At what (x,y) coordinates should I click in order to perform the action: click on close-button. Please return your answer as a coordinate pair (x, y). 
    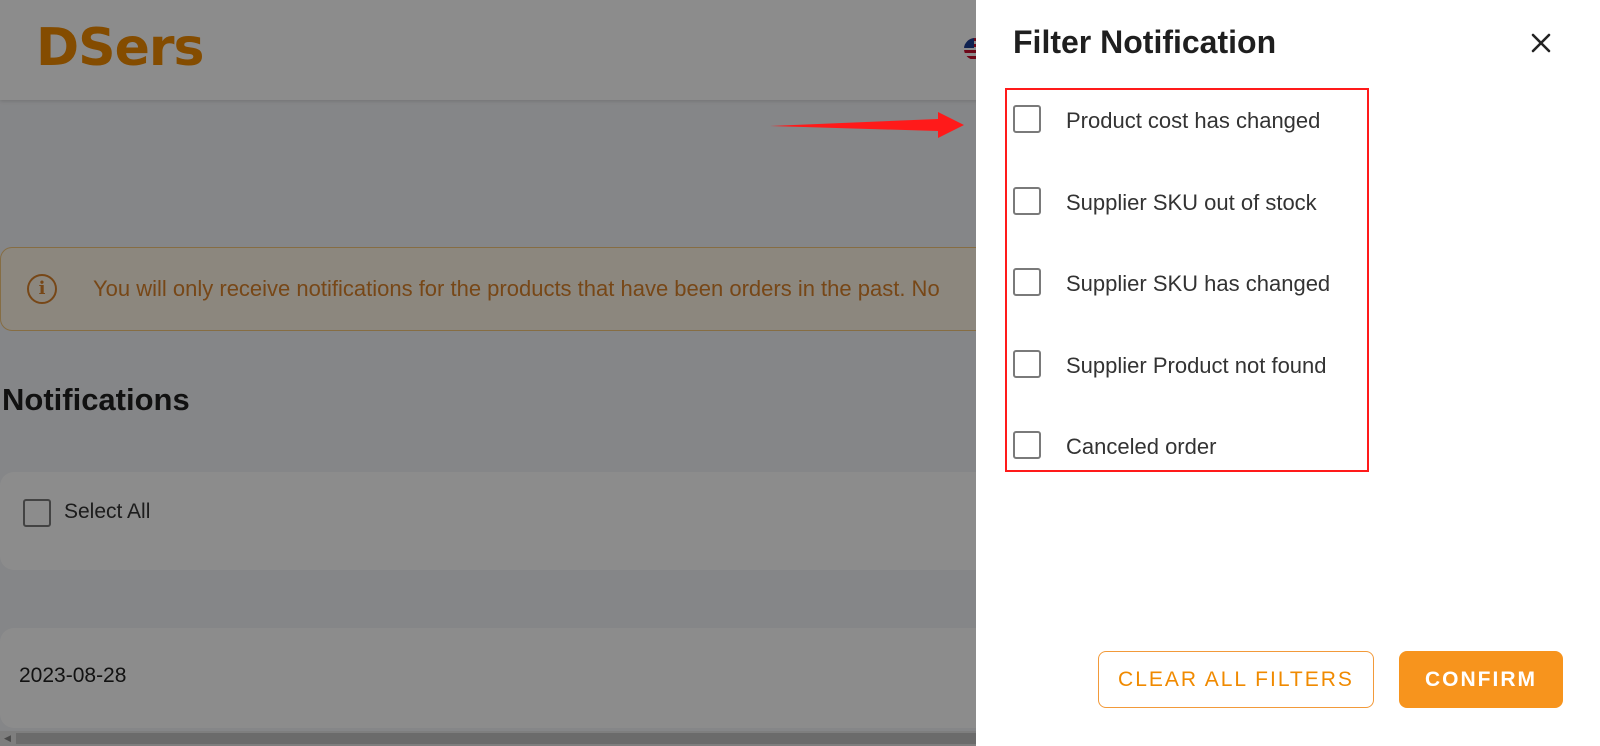
    Looking at the image, I should click on (1541, 43).